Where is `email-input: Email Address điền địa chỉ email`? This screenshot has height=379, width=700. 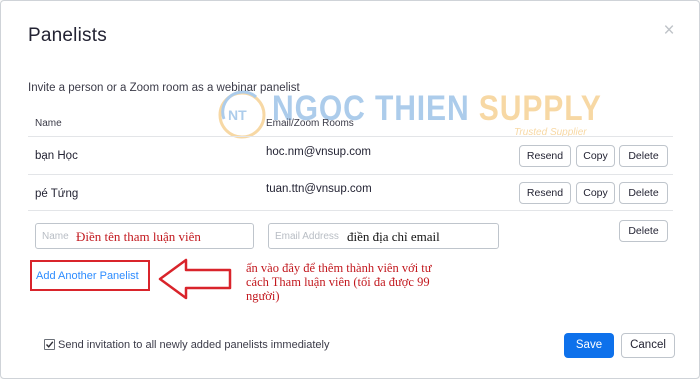
email-input: Email Address điền địa chỉ email is located at coordinates (383, 236).